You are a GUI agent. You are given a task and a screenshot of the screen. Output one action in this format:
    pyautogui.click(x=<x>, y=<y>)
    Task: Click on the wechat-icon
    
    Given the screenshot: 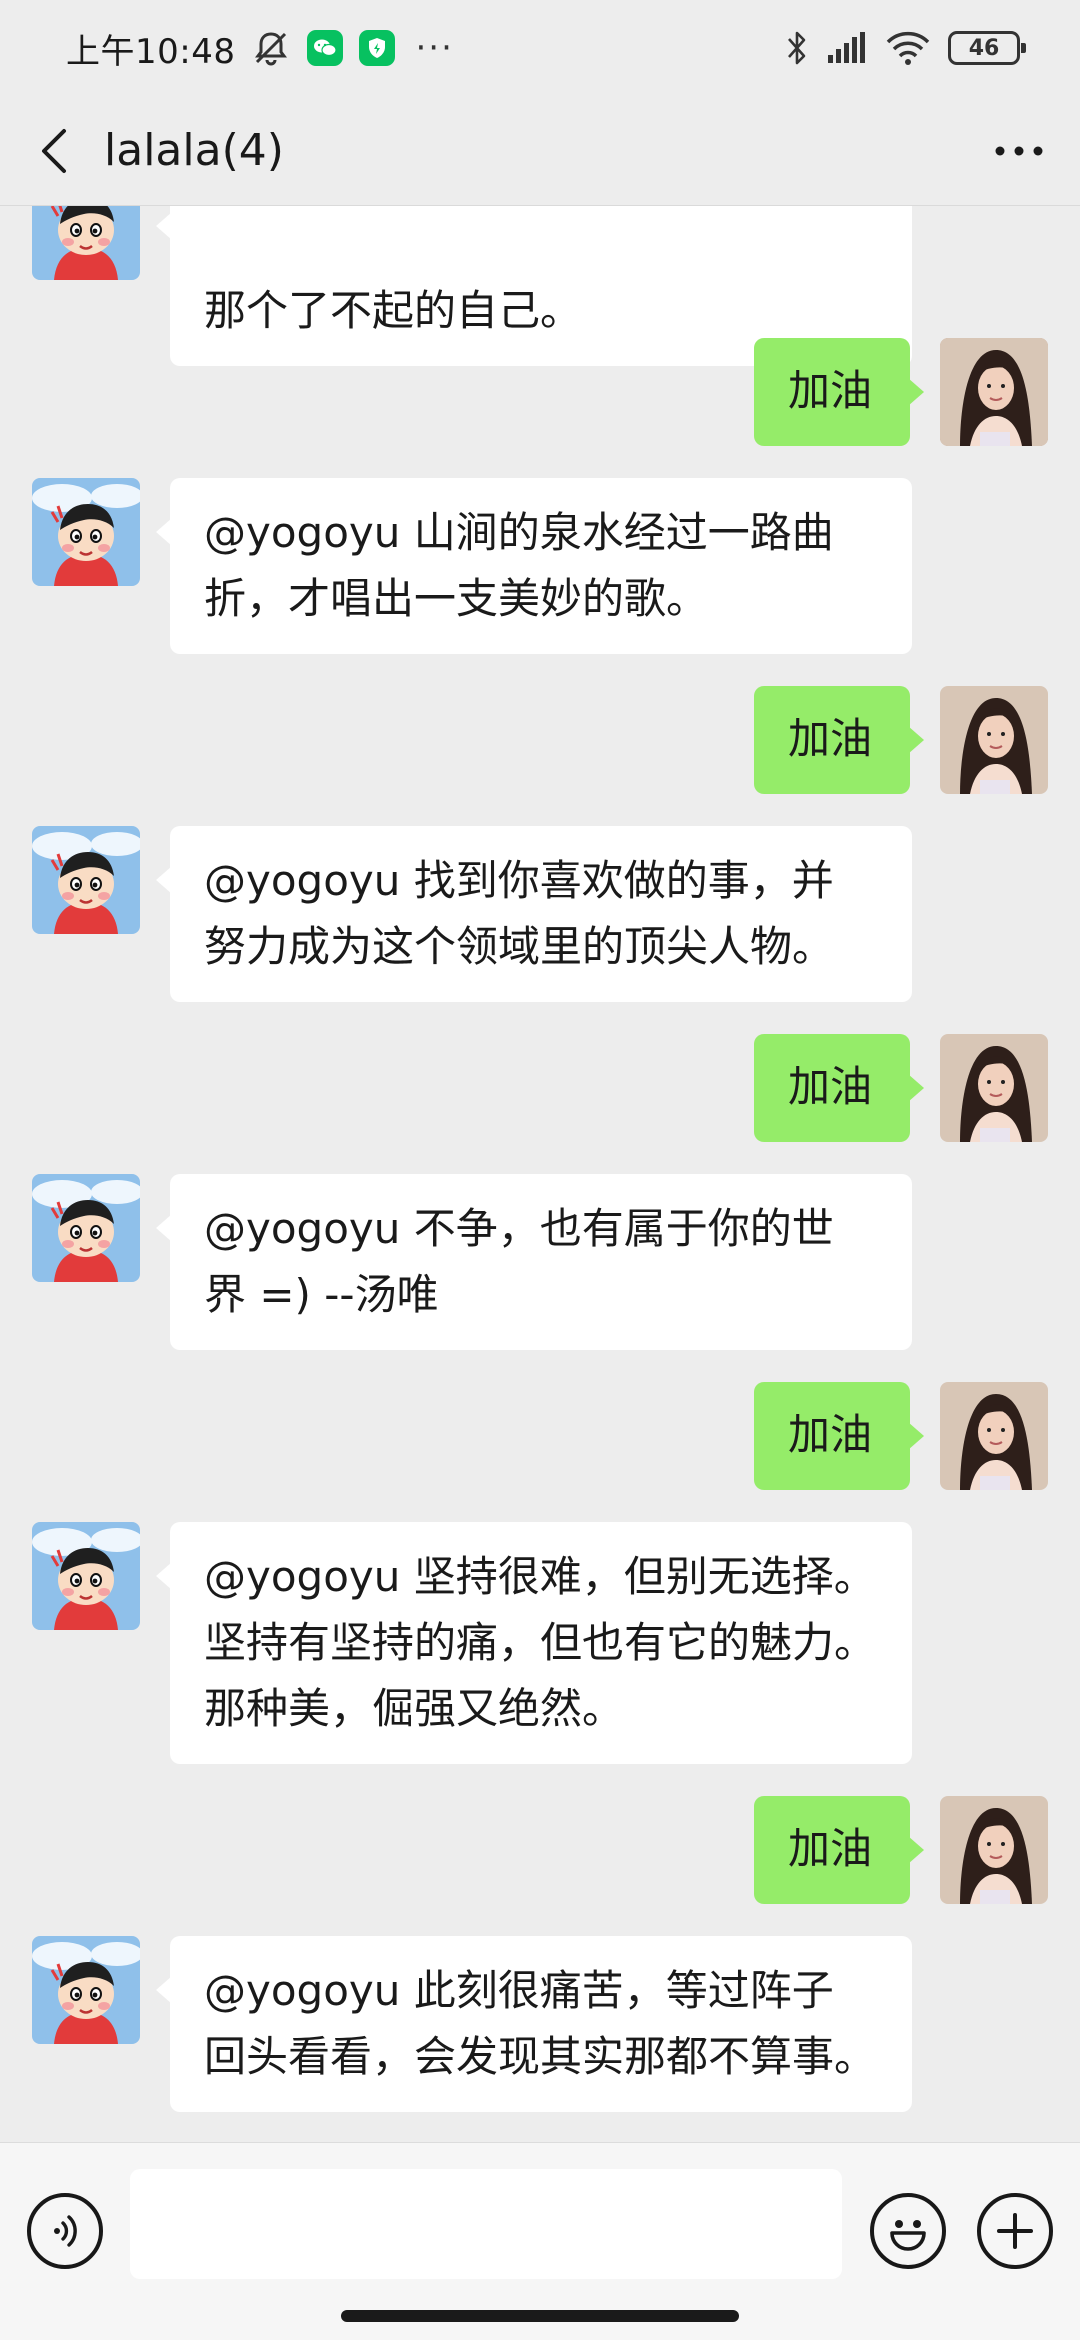 What is the action you would take?
    pyautogui.click(x=325, y=48)
    